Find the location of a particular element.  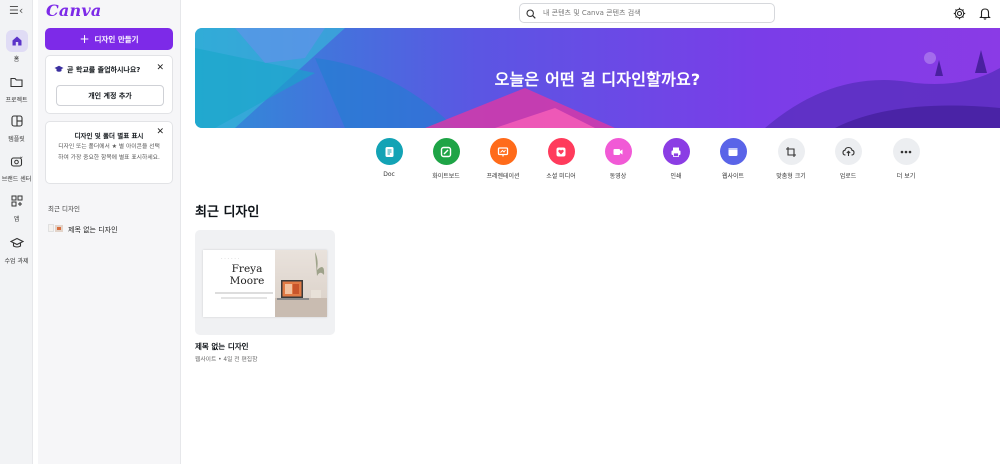

video-icon is located at coordinates (618, 151).